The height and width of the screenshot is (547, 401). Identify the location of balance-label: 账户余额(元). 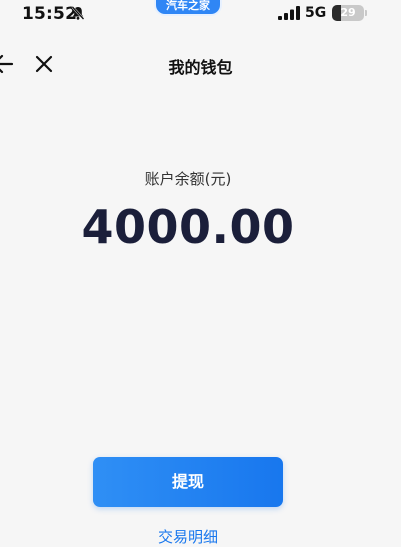
(188, 179).